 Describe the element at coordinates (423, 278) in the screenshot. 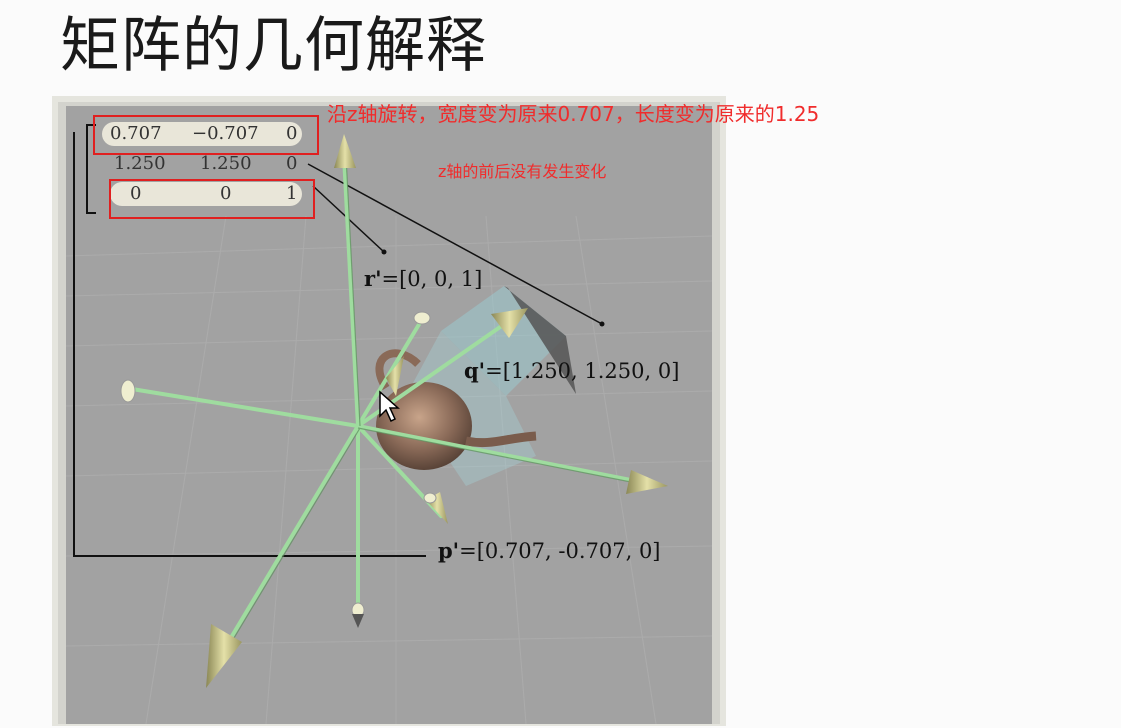

I see `vector-label-r: r'=[0, 0, 1]` at that location.